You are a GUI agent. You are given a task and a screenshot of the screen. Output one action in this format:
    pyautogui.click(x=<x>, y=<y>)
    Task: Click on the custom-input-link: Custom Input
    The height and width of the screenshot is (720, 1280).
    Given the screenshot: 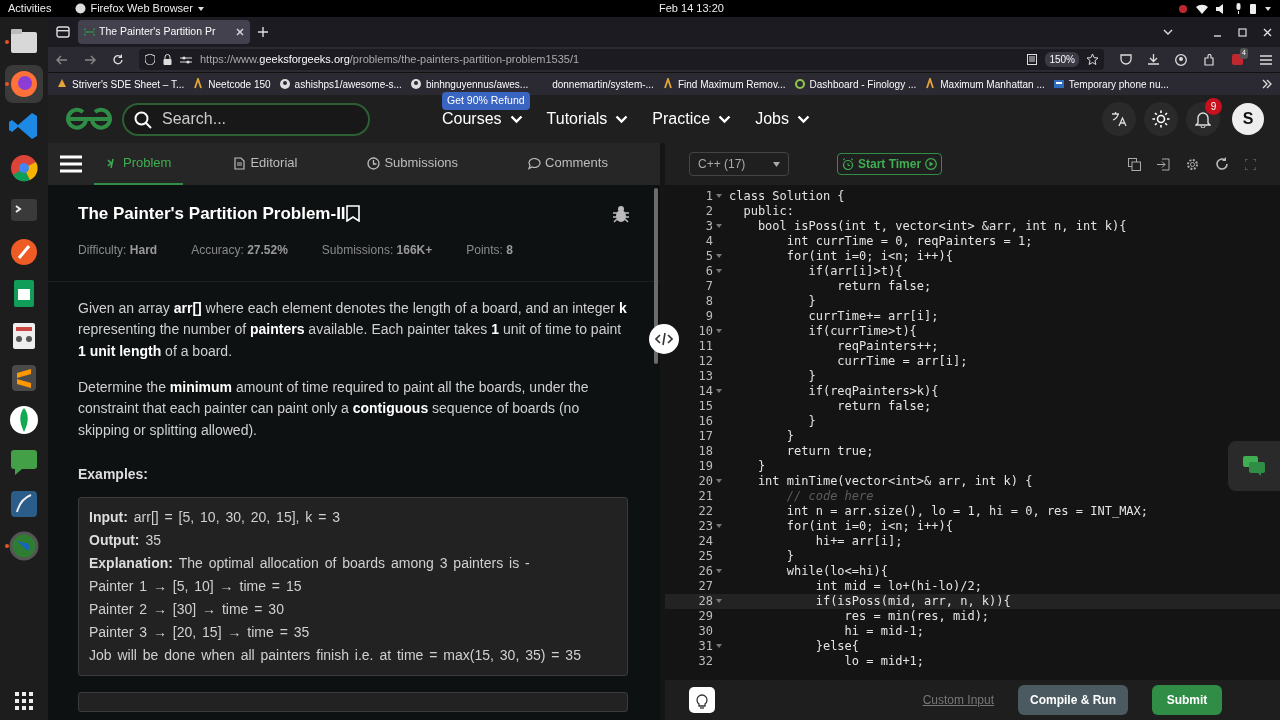 What is the action you would take?
    pyautogui.click(x=958, y=700)
    